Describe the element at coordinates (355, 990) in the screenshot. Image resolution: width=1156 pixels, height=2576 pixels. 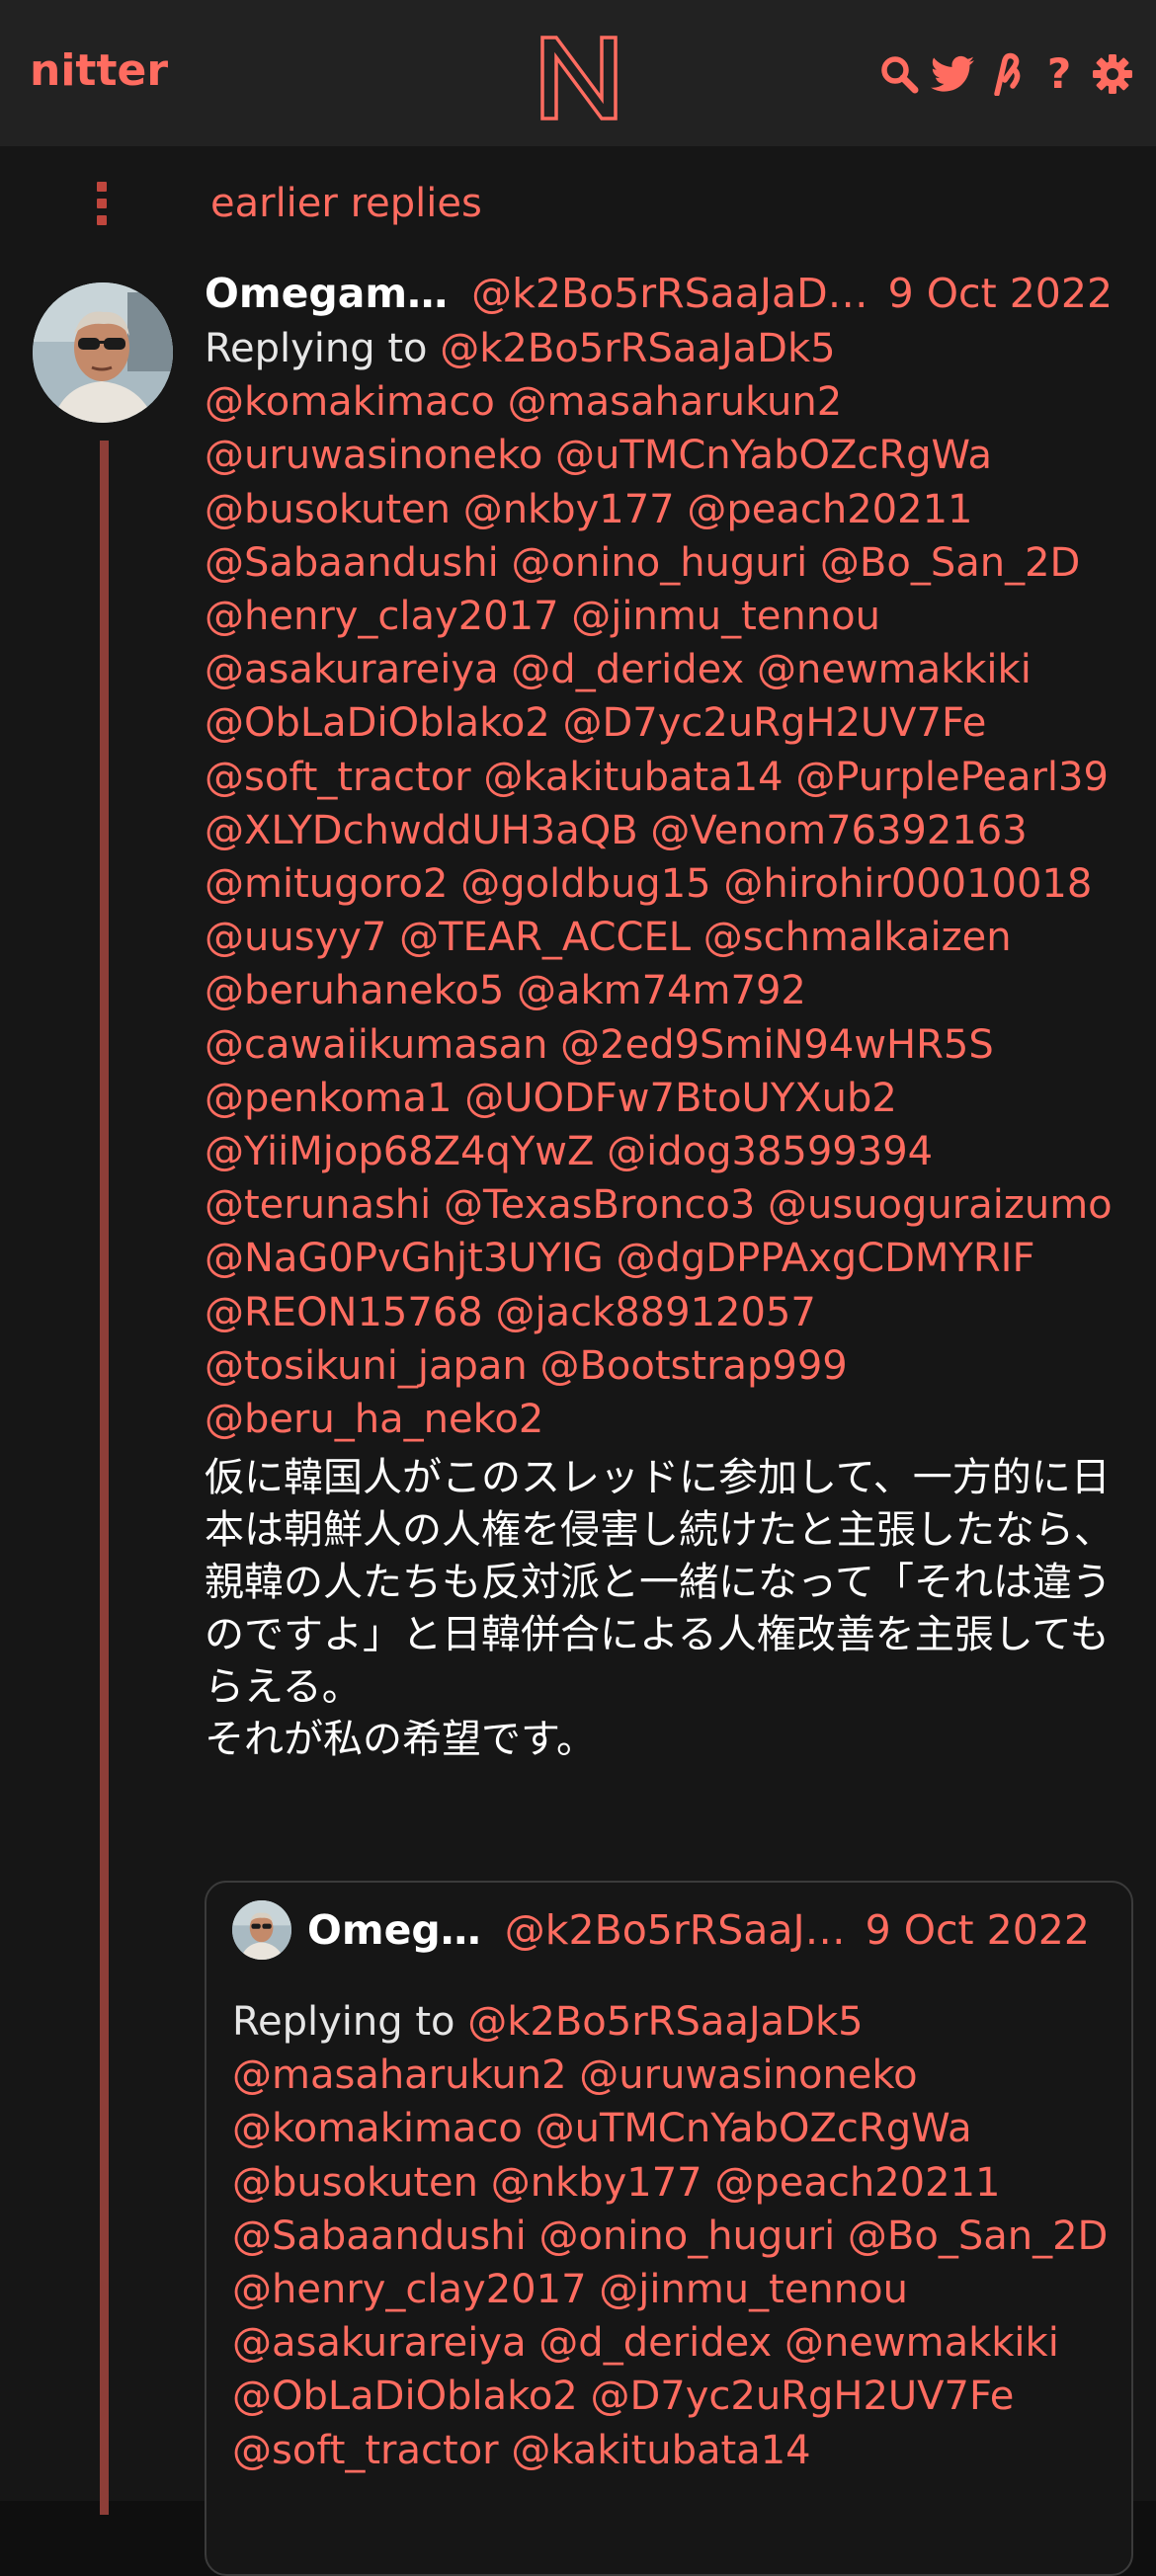
I see `mention-link: @beruhaneko5` at that location.